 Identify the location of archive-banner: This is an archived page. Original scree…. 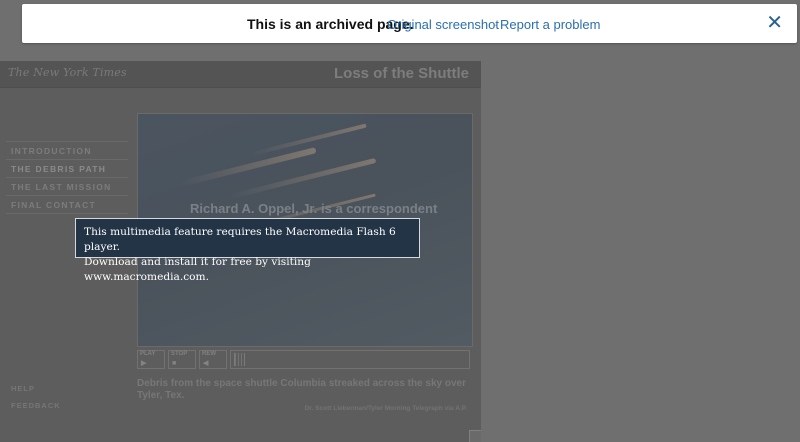
(409, 23).